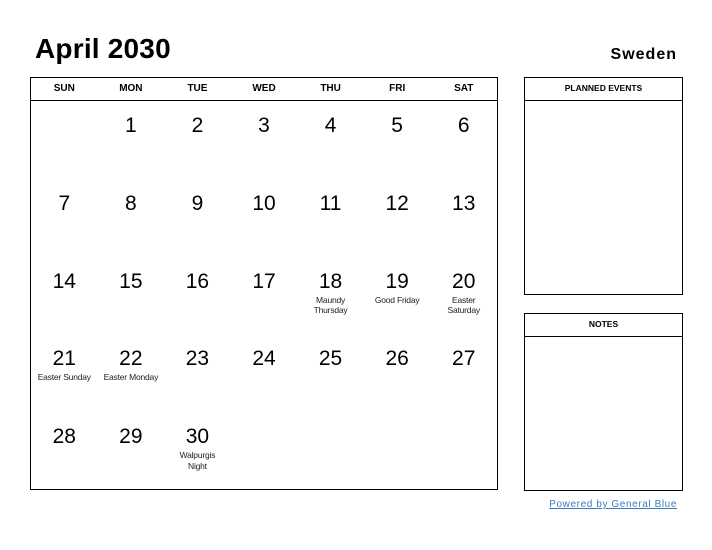  I want to click on page-title: April 2030, so click(103, 48).